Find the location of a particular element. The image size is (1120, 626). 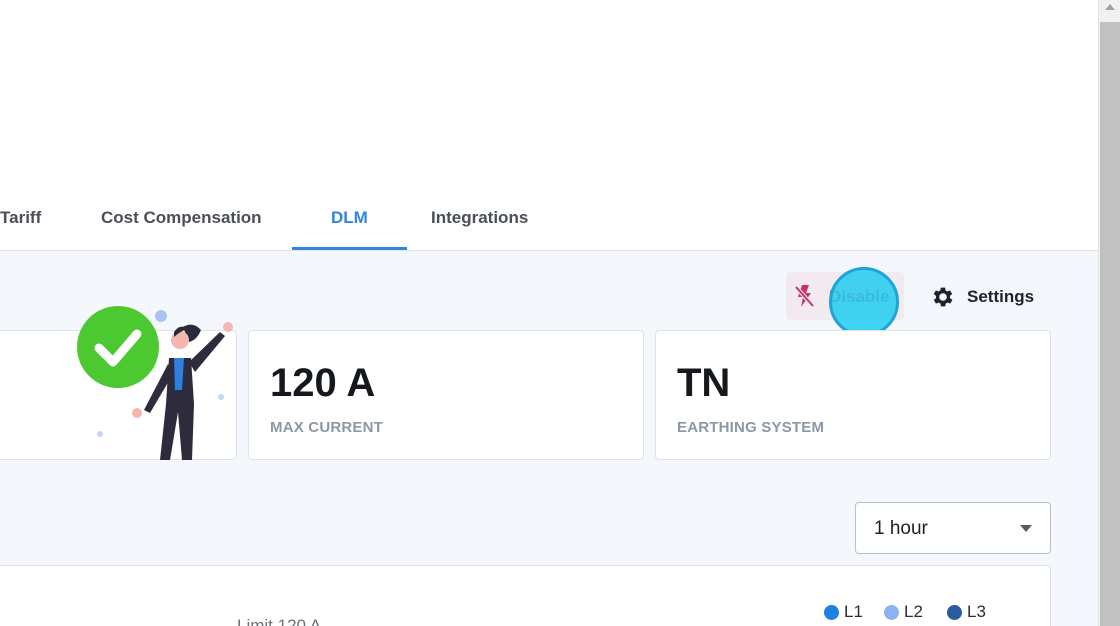

flash-off-icon is located at coordinates (804, 296).